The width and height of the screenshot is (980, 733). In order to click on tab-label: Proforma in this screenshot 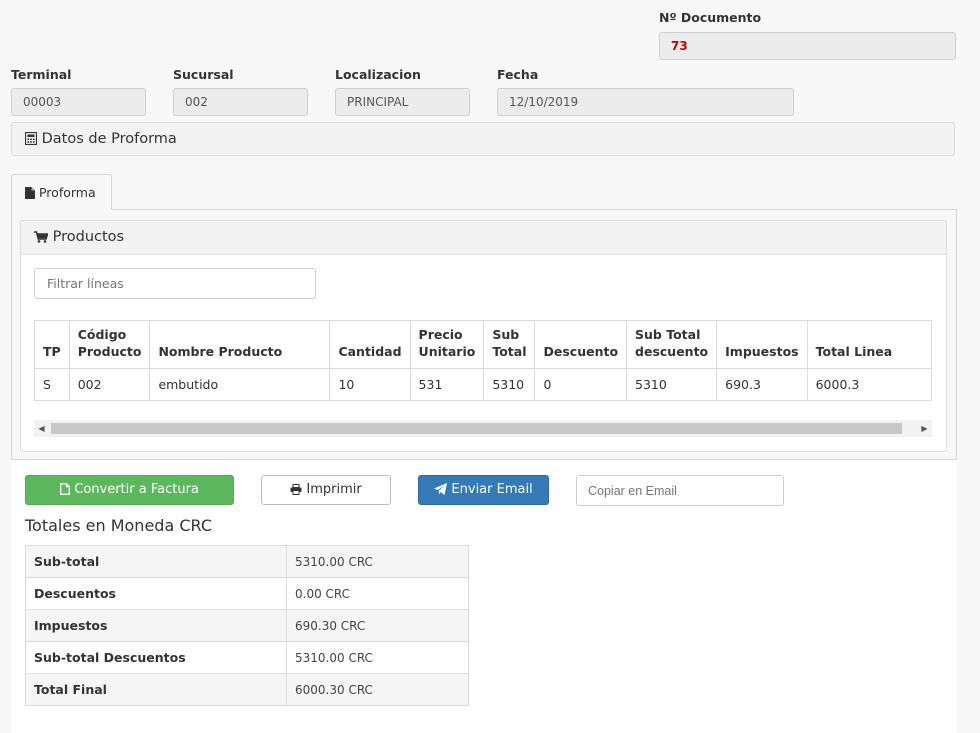, I will do `click(67, 192)`.